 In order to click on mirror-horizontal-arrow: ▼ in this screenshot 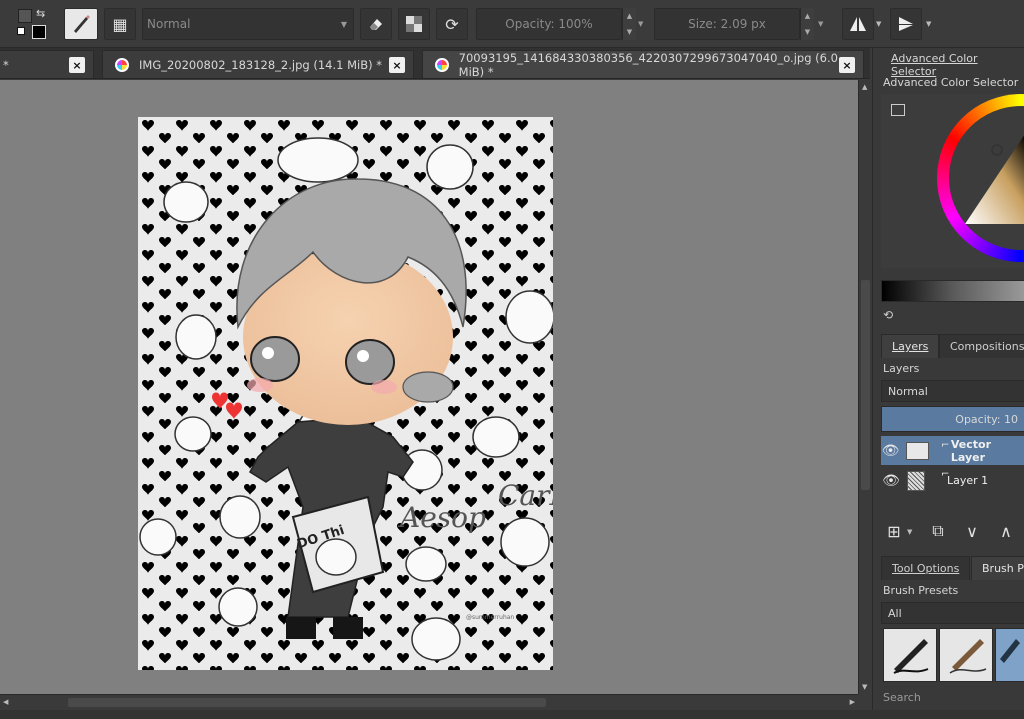, I will do `click(878, 24)`.